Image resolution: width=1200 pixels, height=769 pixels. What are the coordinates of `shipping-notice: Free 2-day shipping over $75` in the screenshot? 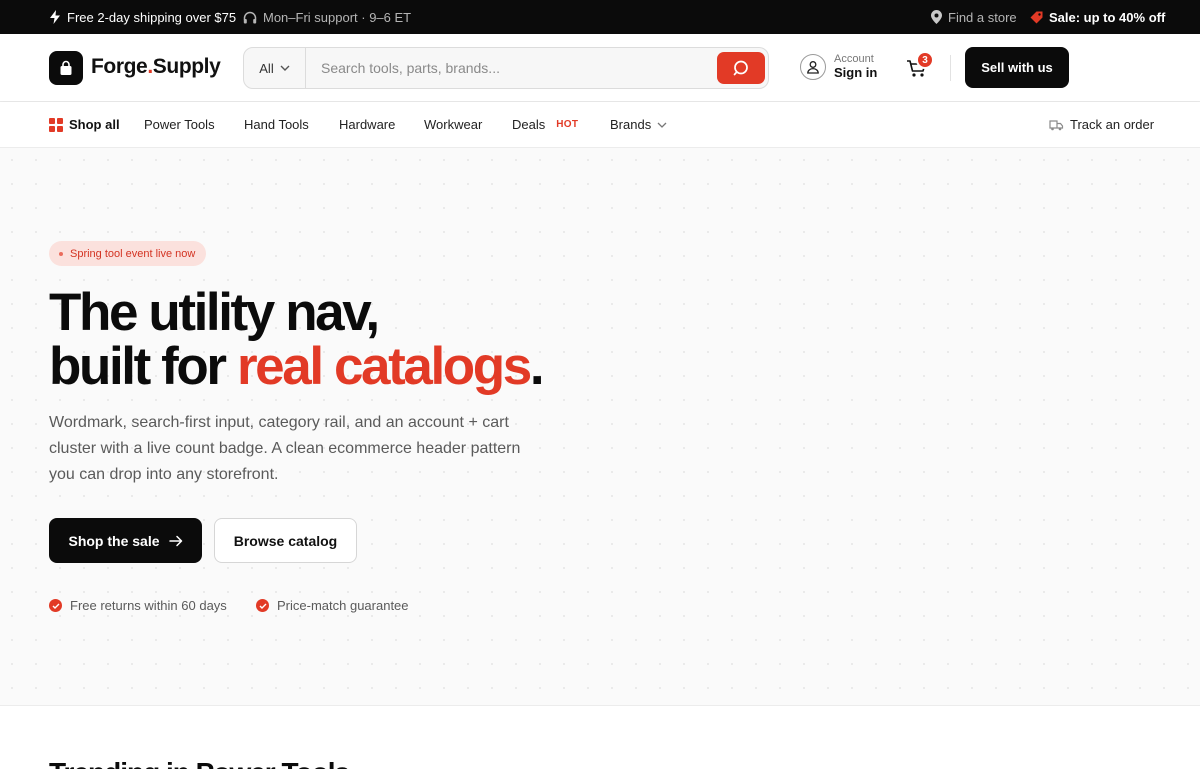 It's located at (142, 17).